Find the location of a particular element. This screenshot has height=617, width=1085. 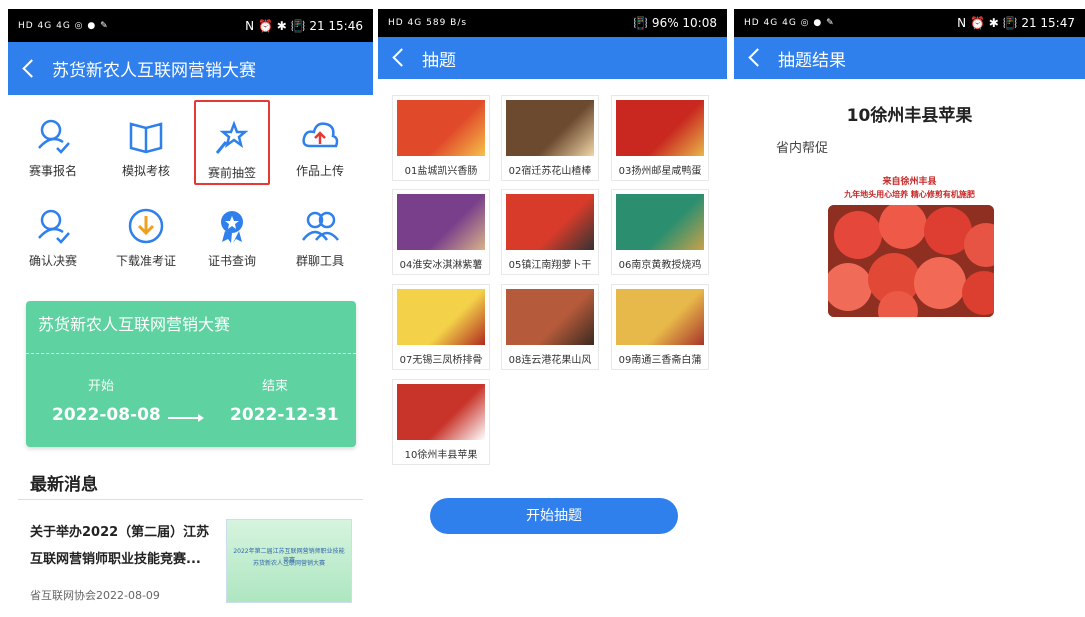

start-draw-button: 开始抽题 is located at coordinates (554, 516).